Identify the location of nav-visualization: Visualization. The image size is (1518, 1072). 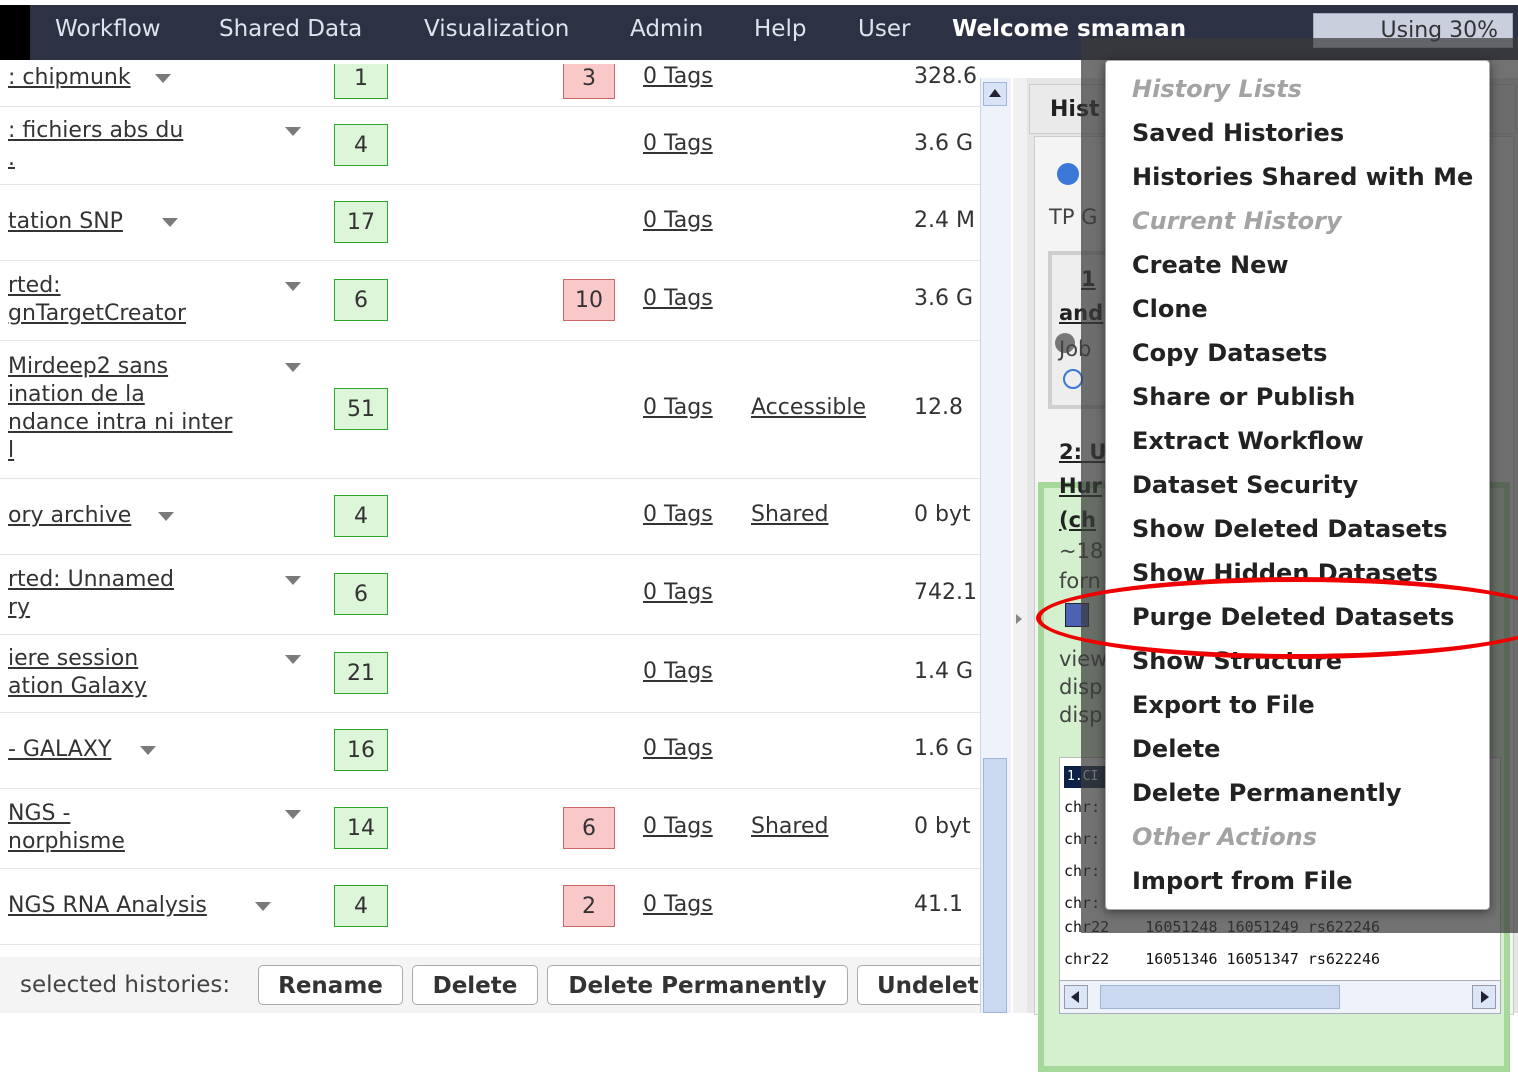
(496, 29).